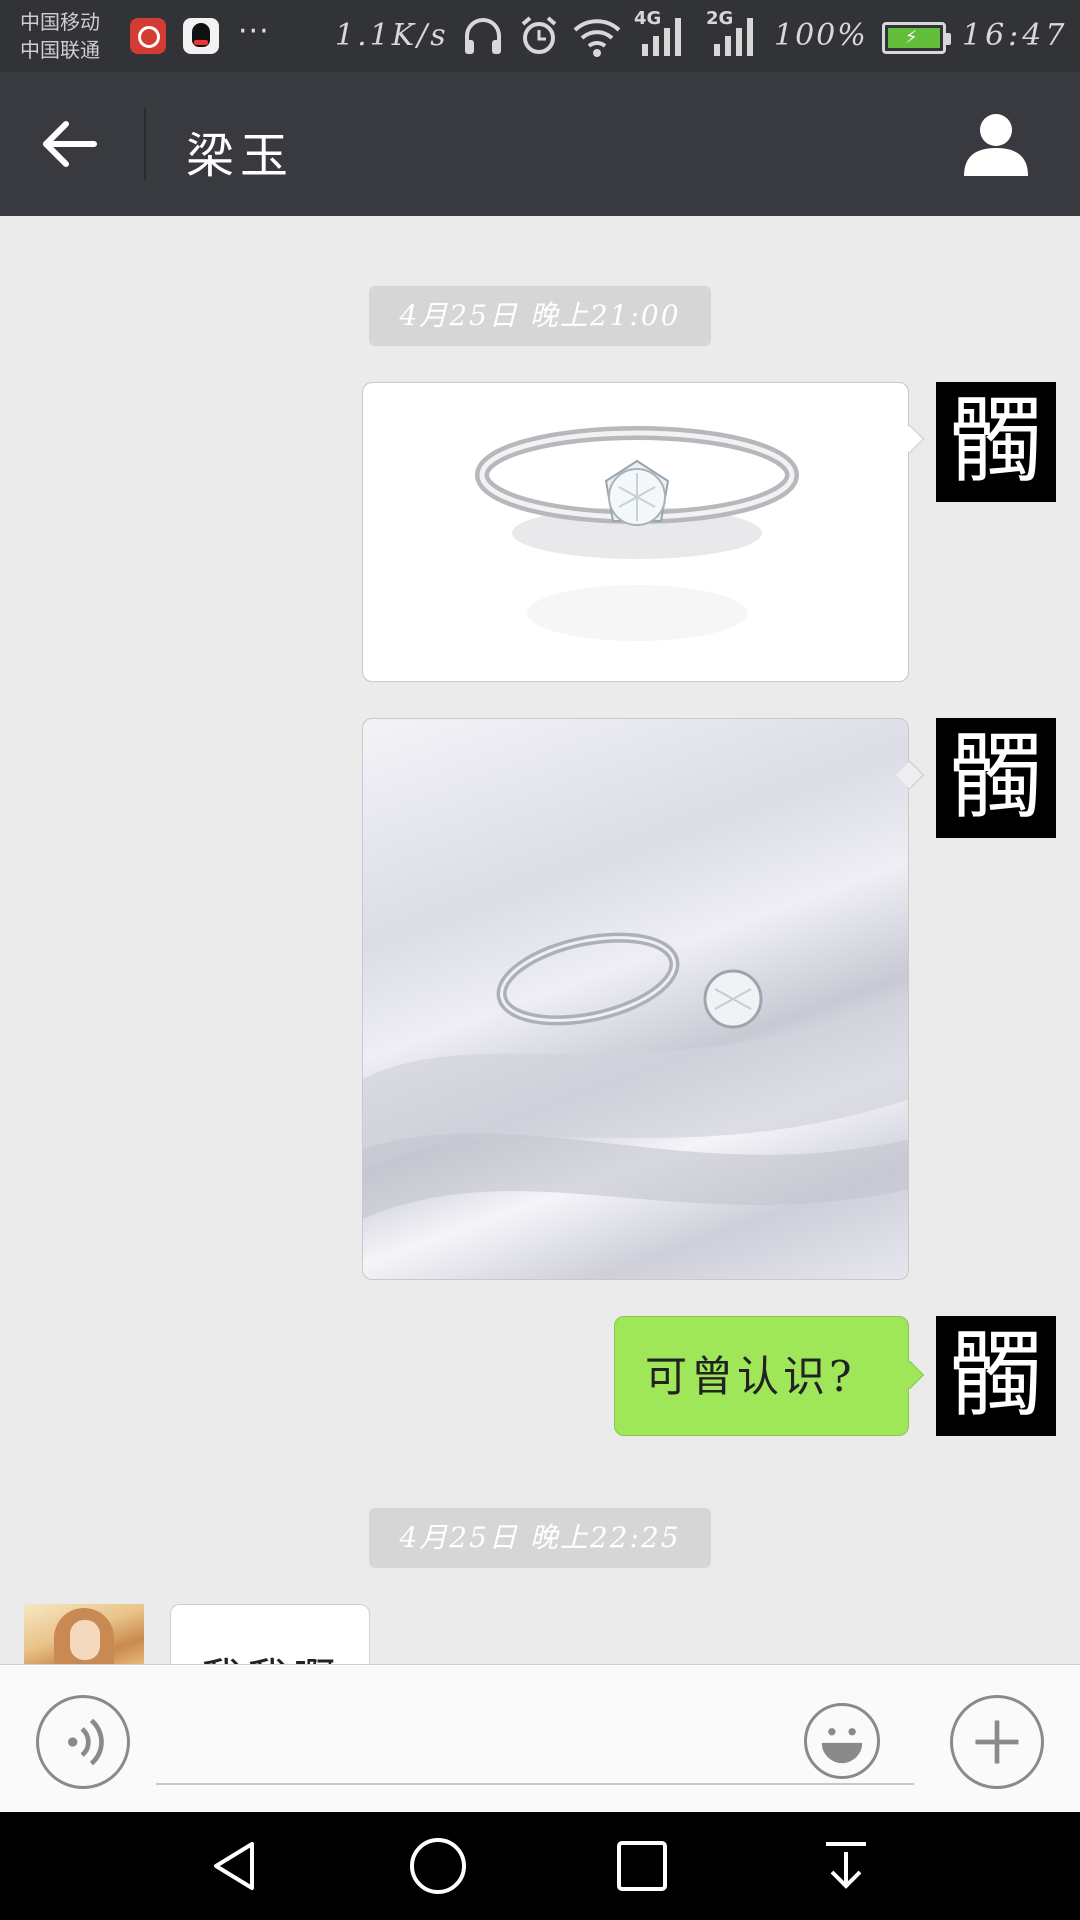 Image resolution: width=1080 pixels, height=1920 pixels. I want to click on person-icon, so click(996, 145).